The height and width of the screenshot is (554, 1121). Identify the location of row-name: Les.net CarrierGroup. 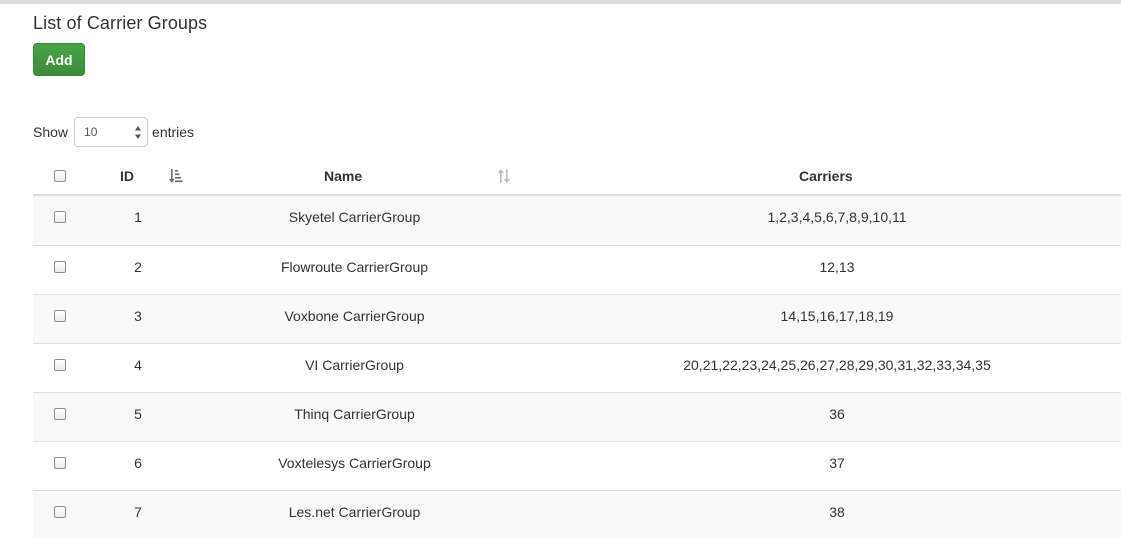
(354, 512).